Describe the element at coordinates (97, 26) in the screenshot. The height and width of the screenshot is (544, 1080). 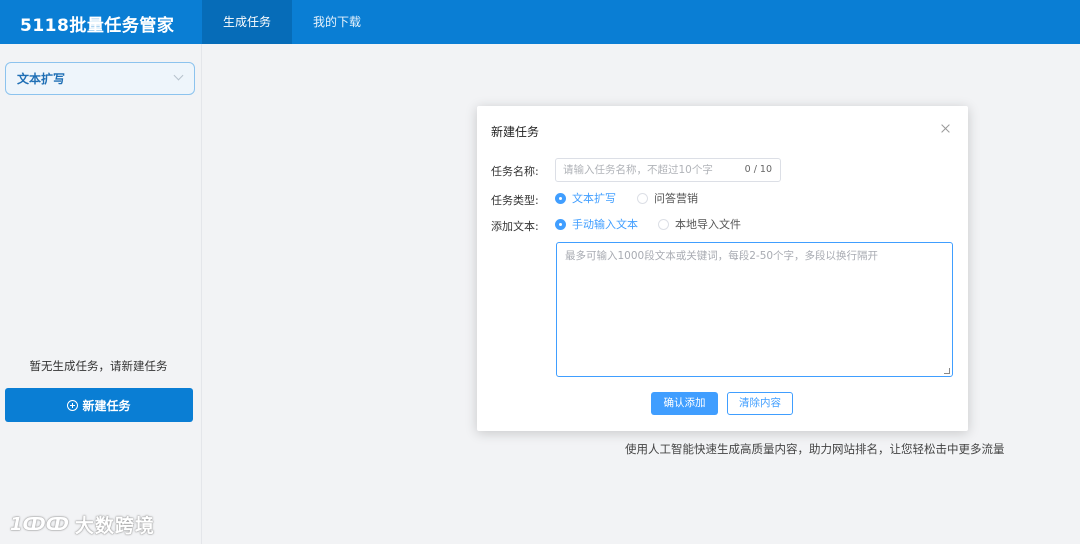
I see `app-title: 5118批量任务管家` at that location.